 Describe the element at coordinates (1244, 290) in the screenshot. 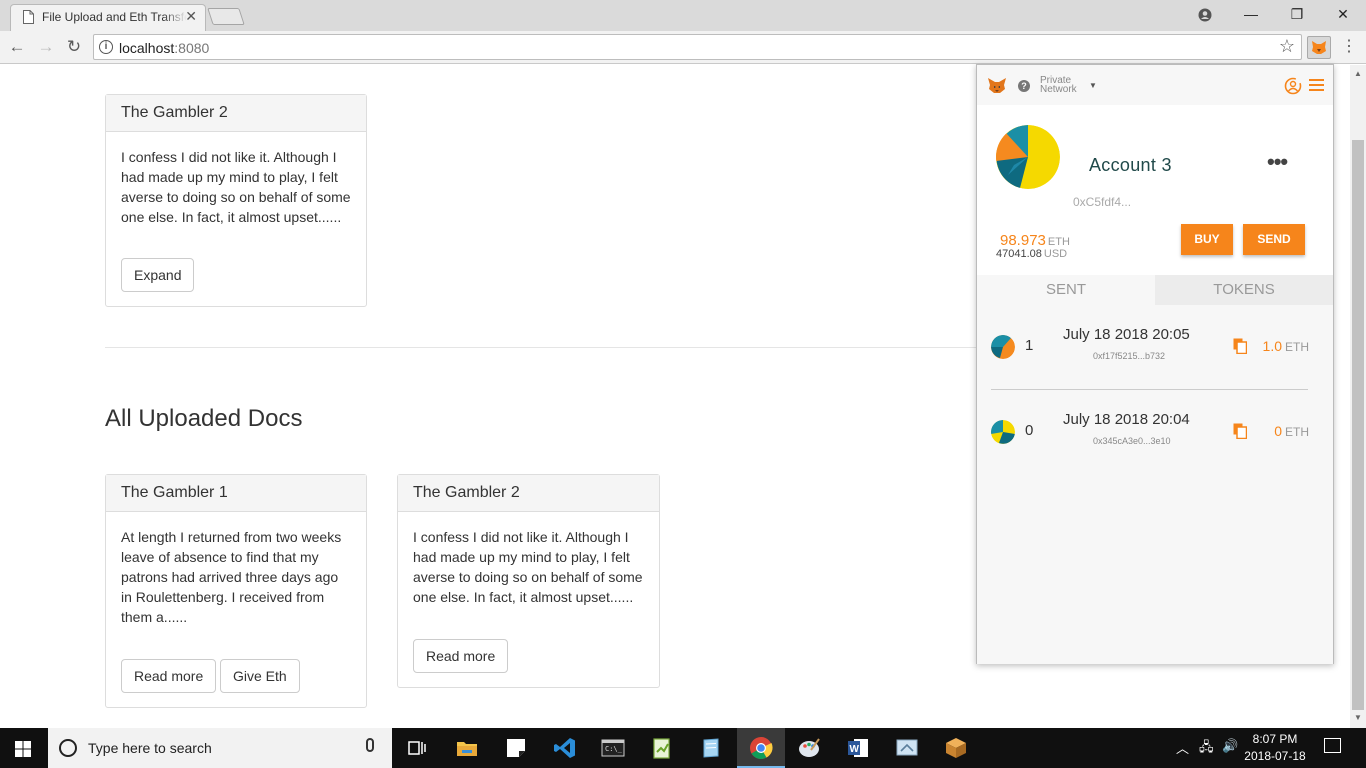

I see `tab-tokens: TOKENS` at that location.